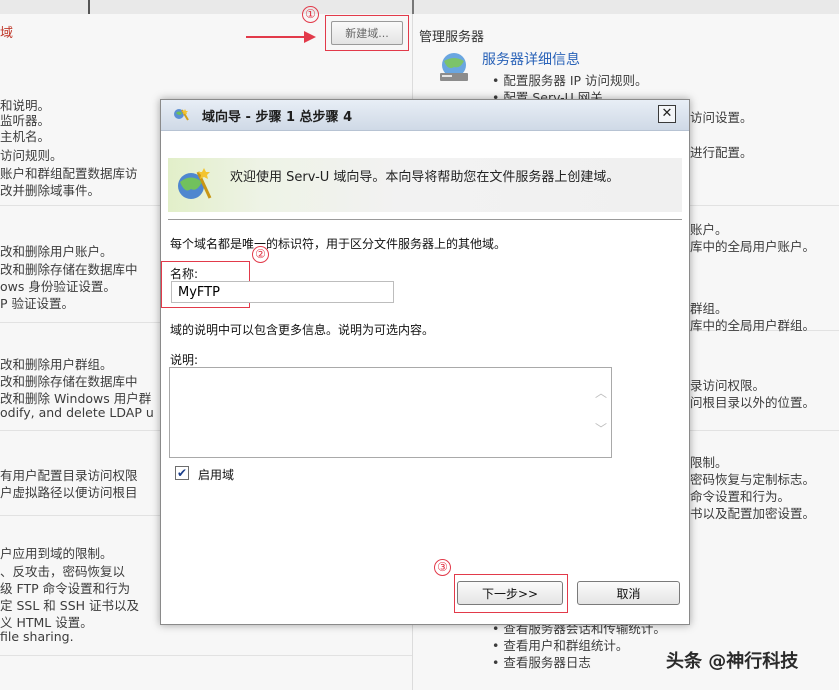 Image resolution: width=839 pixels, height=690 pixels. What do you see at coordinates (182, 473) in the screenshot?
I see `enable-domain-checkbox: ✔` at bounding box center [182, 473].